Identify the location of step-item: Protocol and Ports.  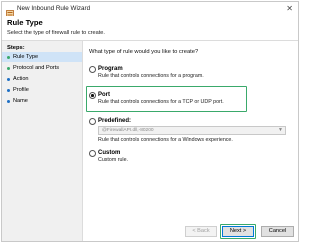
(42, 68).